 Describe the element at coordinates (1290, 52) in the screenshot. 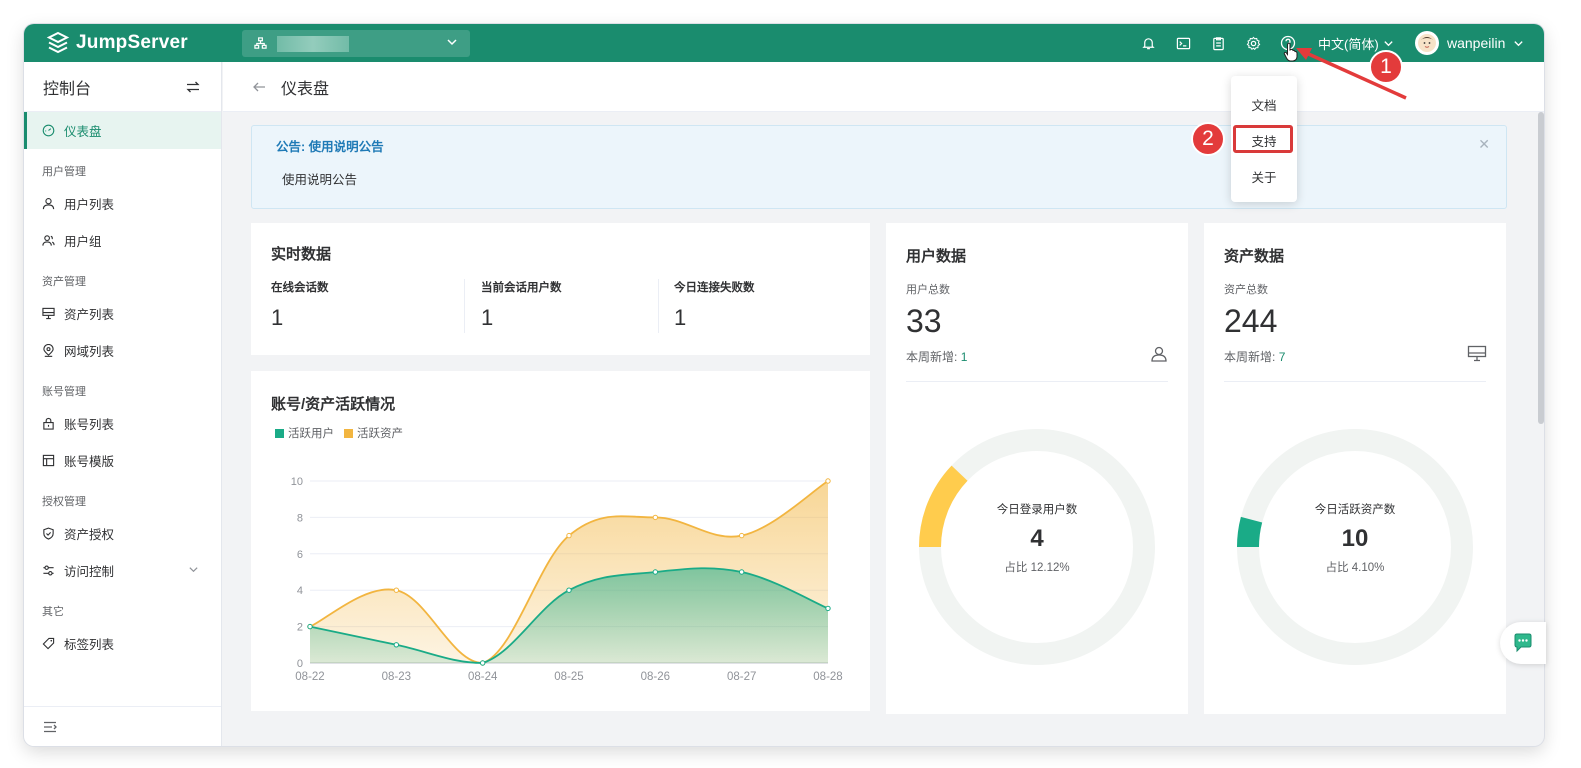

I see `hand-cursor-icon` at that location.